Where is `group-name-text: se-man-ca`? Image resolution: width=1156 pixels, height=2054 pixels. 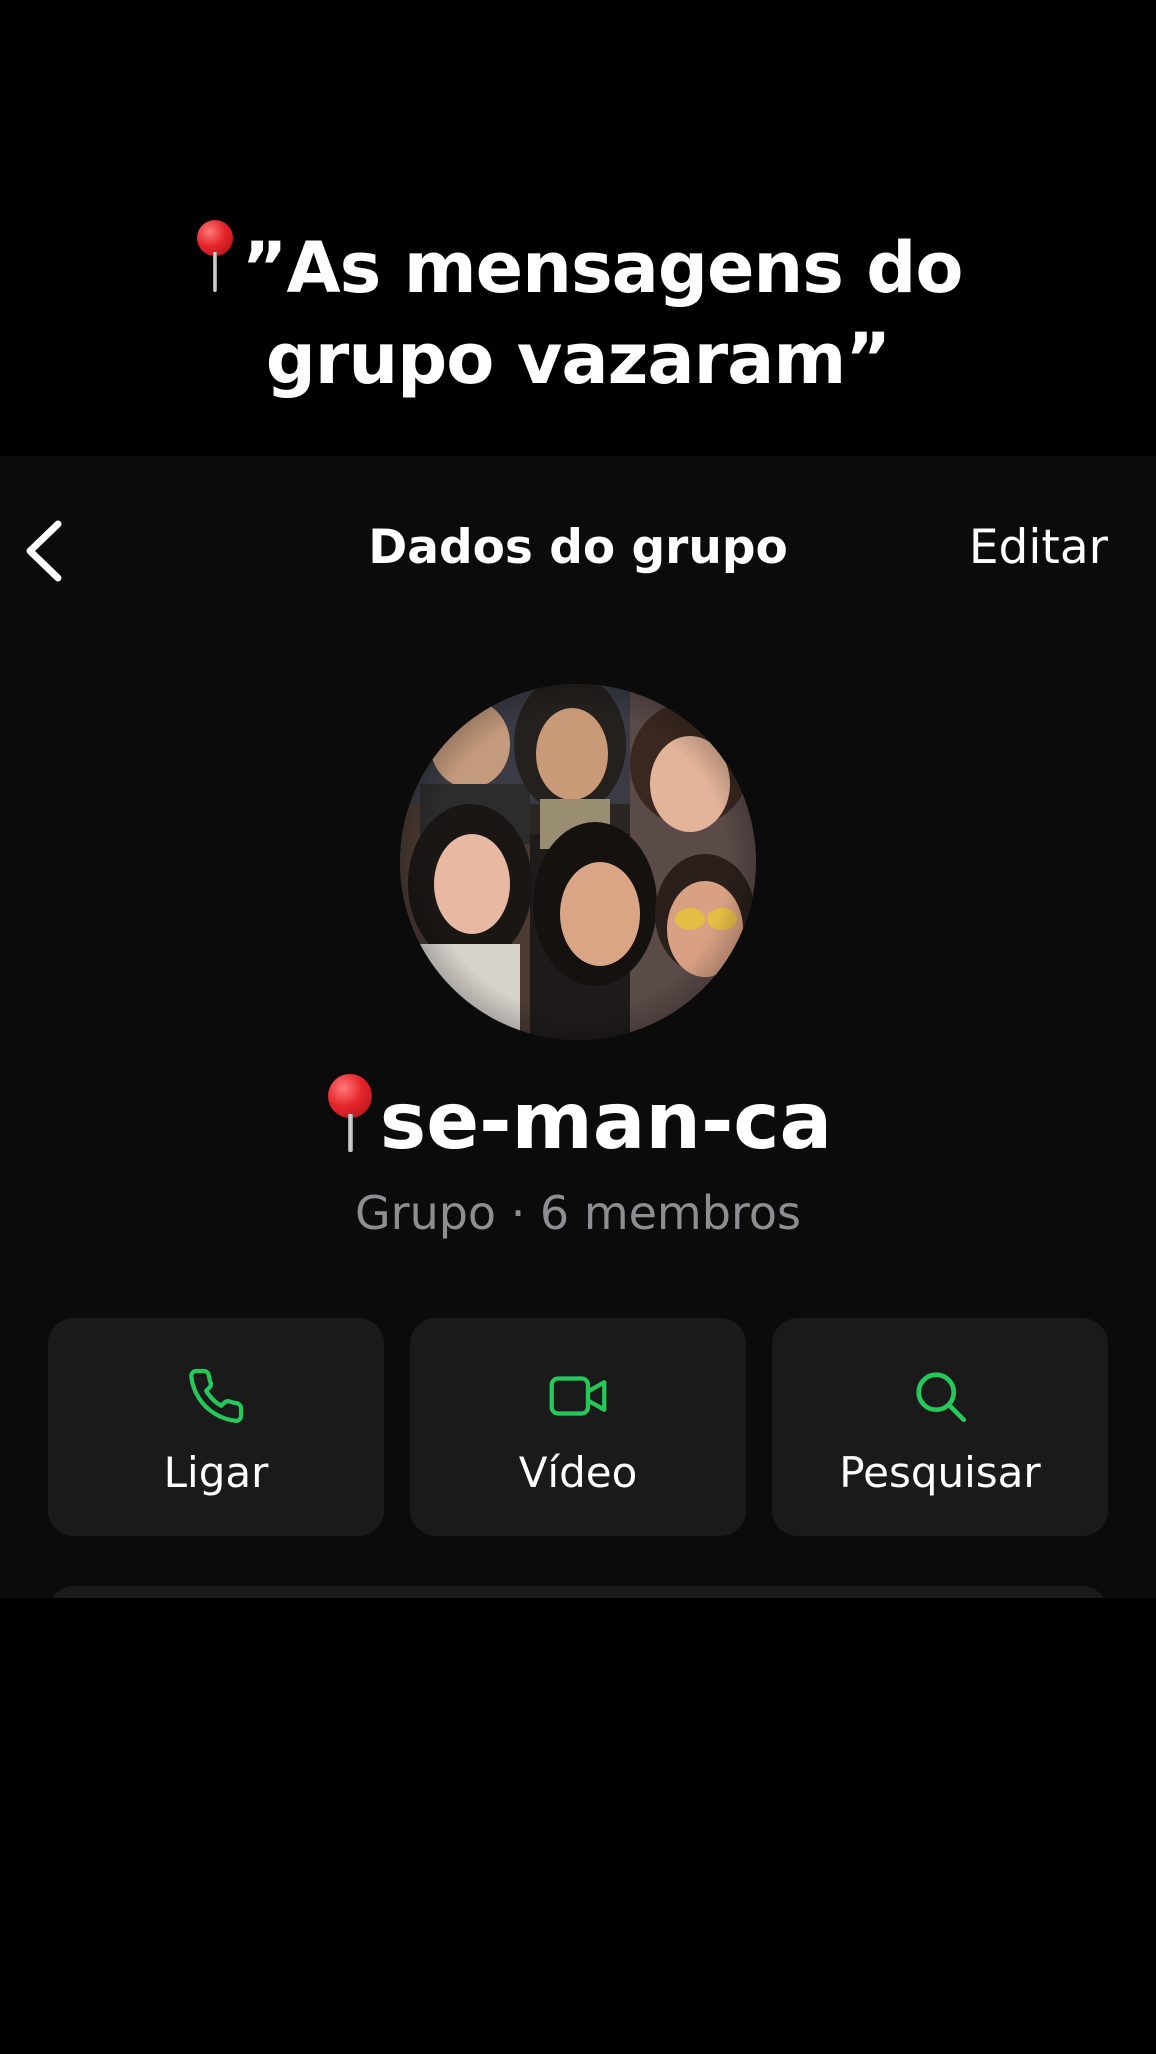
group-name-text: se-man-ca is located at coordinates (606, 1122).